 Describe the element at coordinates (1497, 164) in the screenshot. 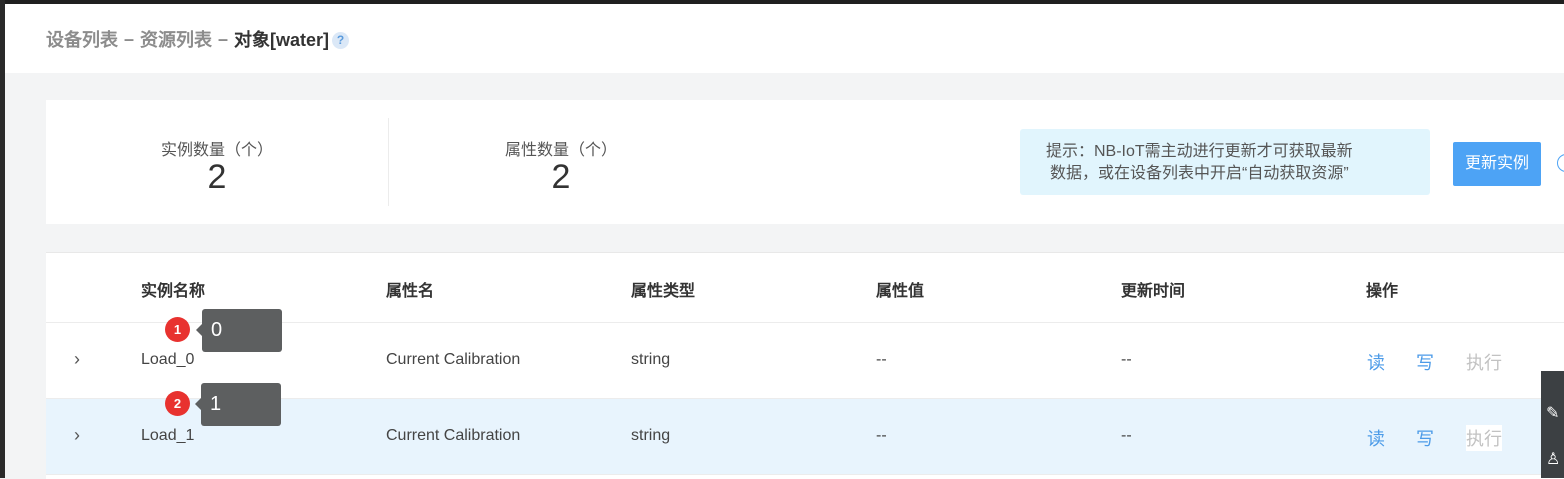

I see `refresh-instances-button: 更新实例` at that location.